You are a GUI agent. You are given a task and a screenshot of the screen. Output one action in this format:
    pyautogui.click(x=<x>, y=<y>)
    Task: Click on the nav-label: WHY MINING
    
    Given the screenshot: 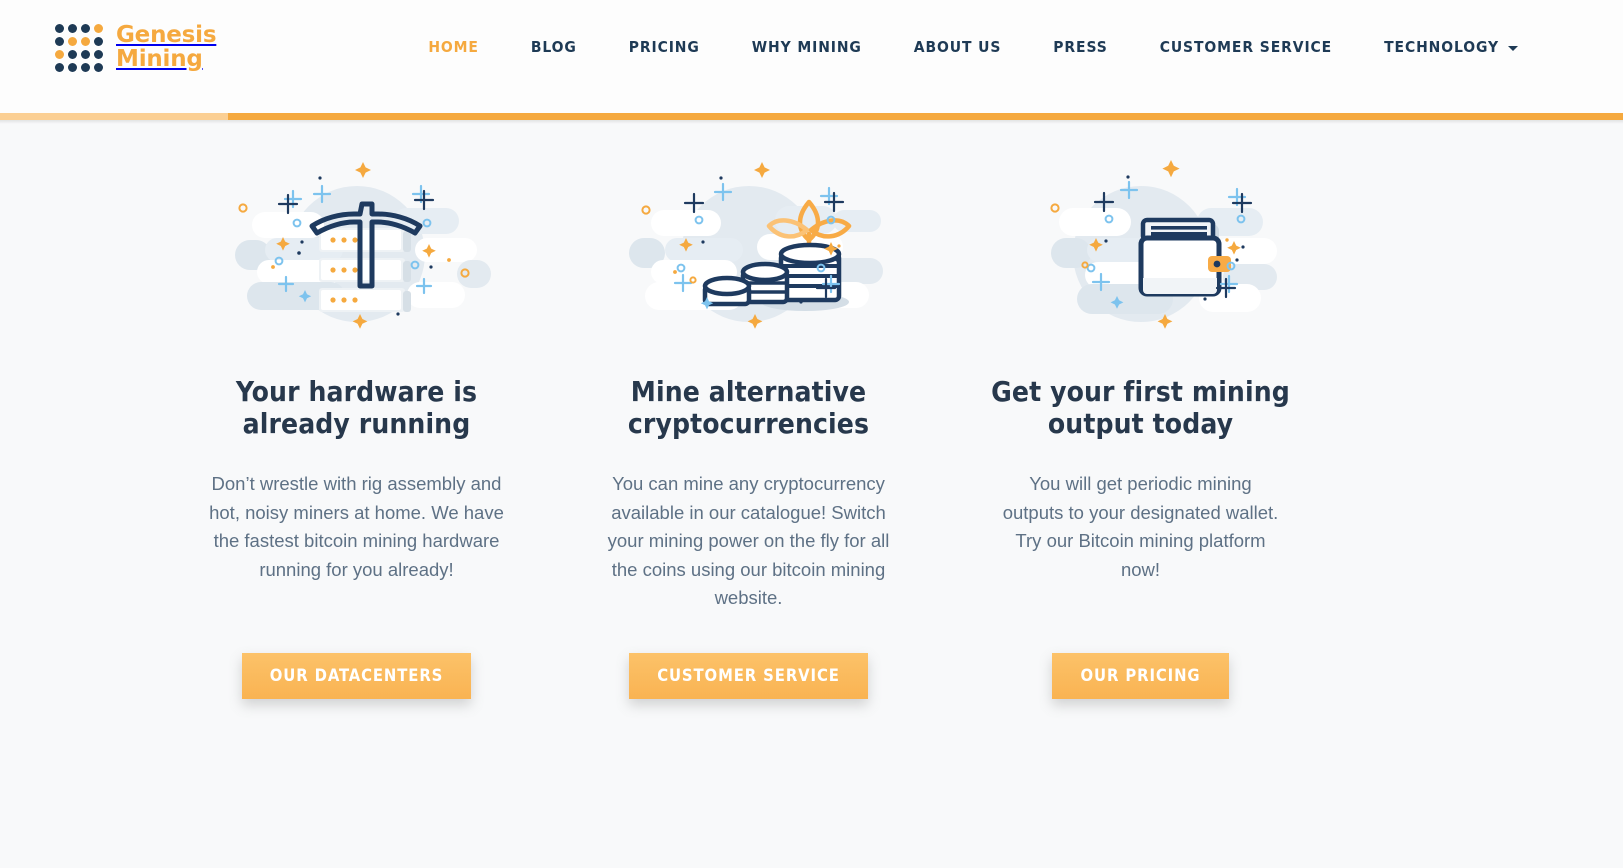 What is the action you would take?
    pyautogui.click(x=806, y=47)
    